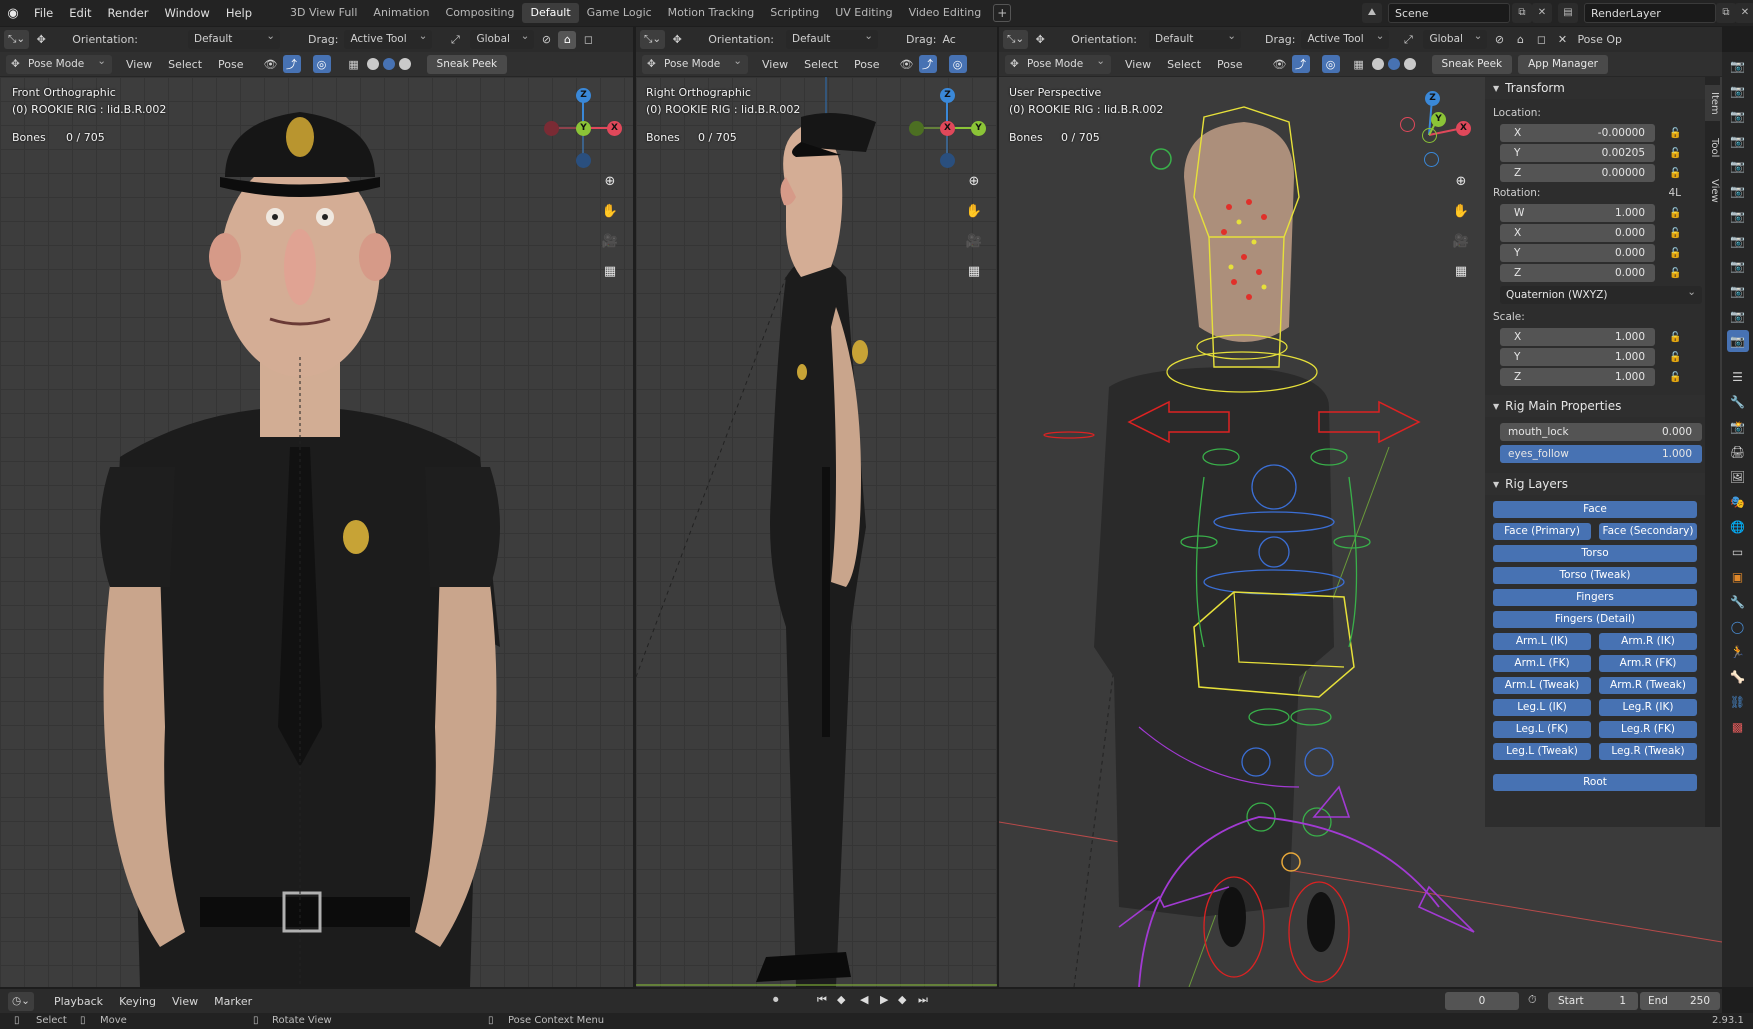 This screenshot has width=1753, height=1029. Describe the element at coordinates (1726, 13) in the screenshot. I see `new-render-layer-icon: ⧉` at that location.